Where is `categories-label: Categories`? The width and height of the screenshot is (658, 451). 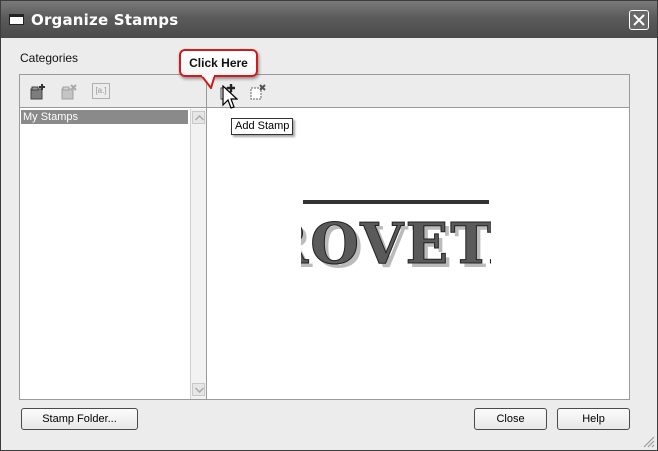
categories-label: Categories is located at coordinates (49, 58).